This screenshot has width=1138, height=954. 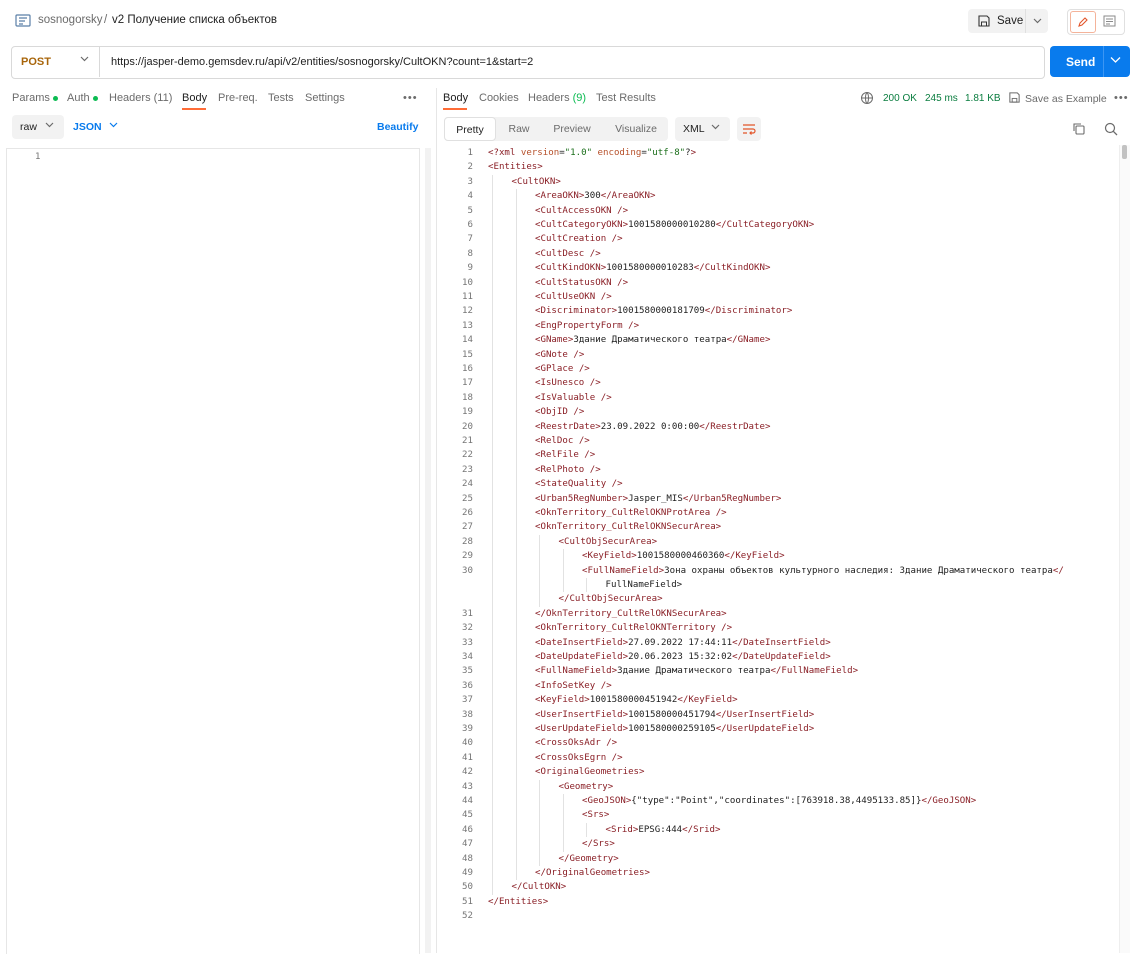 I want to click on beautify-button: Beautify, so click(x=397, y=127).